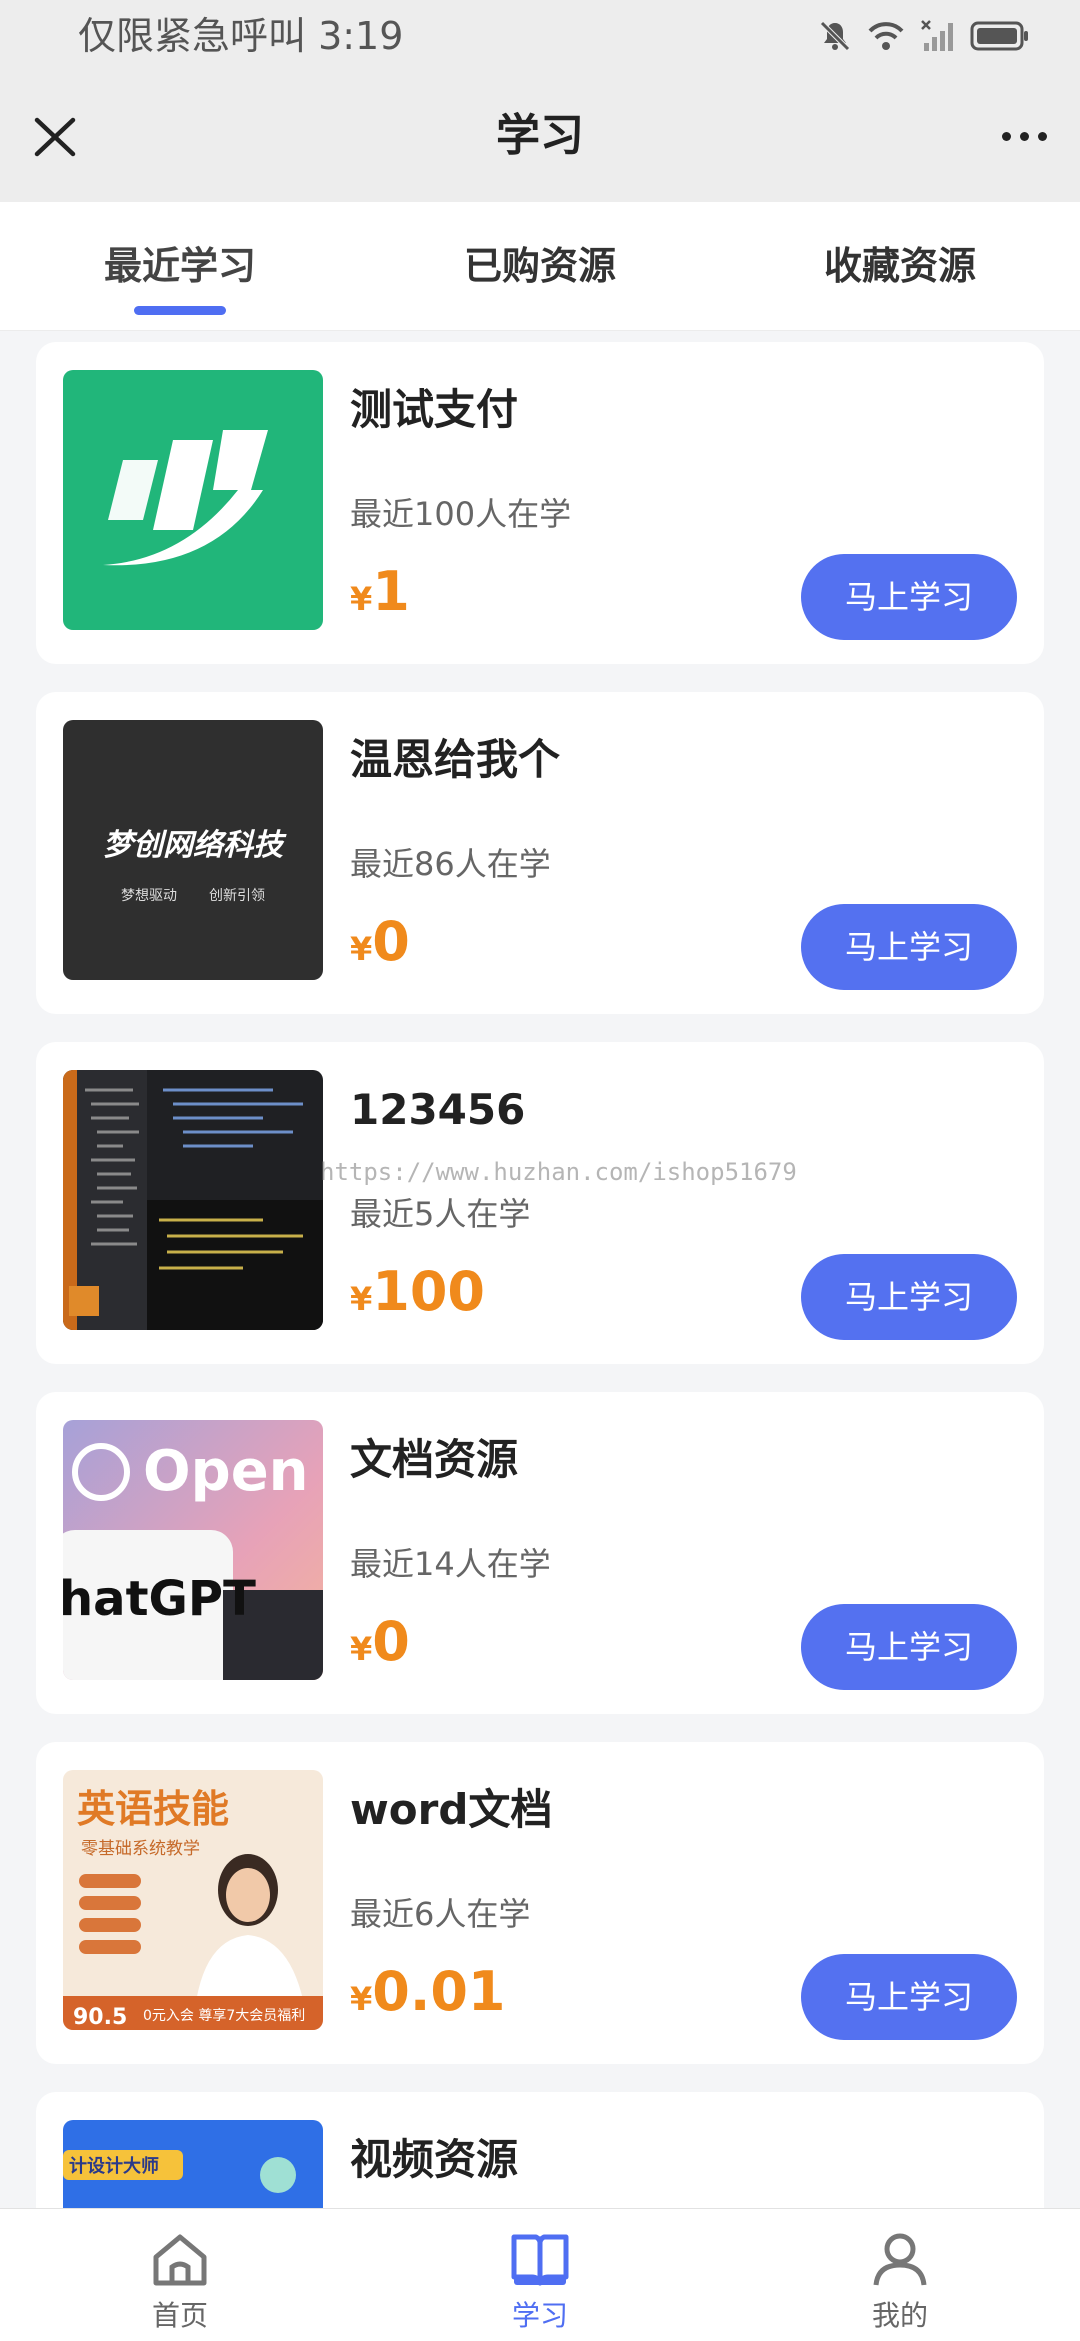 The image size is (1080, 2341). What do you see at coordinates (195, 845) in the screenshot?
I see `thumb-brand-title: 梦创网络科技` at bounding box center [195, 845].